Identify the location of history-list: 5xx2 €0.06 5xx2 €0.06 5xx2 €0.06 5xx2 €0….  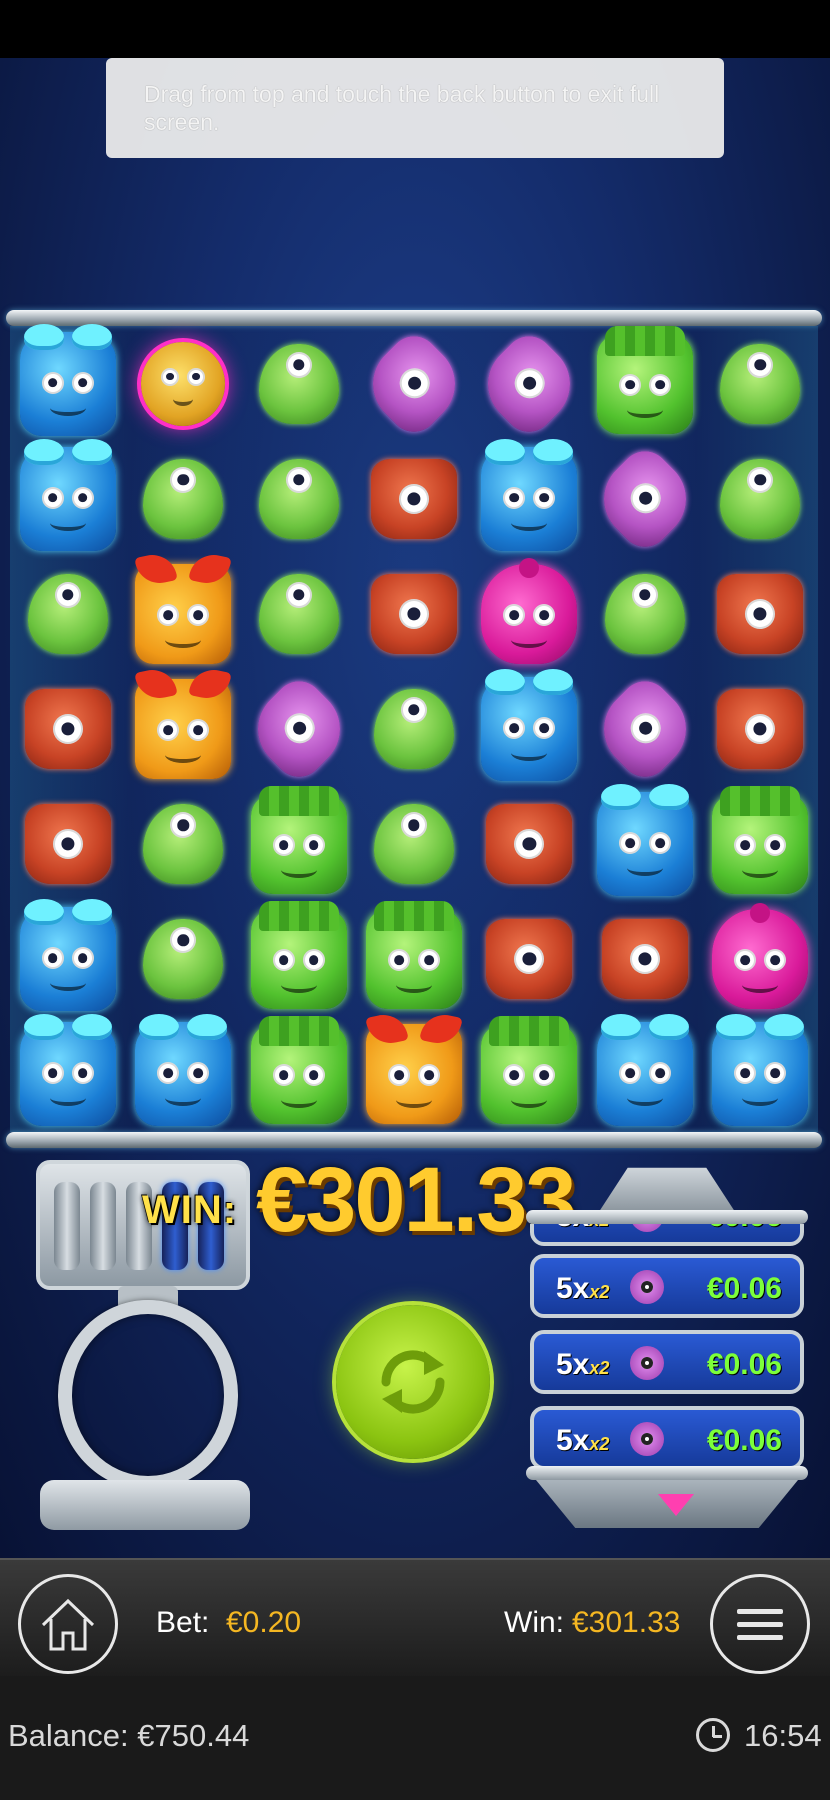
(667, 1345).